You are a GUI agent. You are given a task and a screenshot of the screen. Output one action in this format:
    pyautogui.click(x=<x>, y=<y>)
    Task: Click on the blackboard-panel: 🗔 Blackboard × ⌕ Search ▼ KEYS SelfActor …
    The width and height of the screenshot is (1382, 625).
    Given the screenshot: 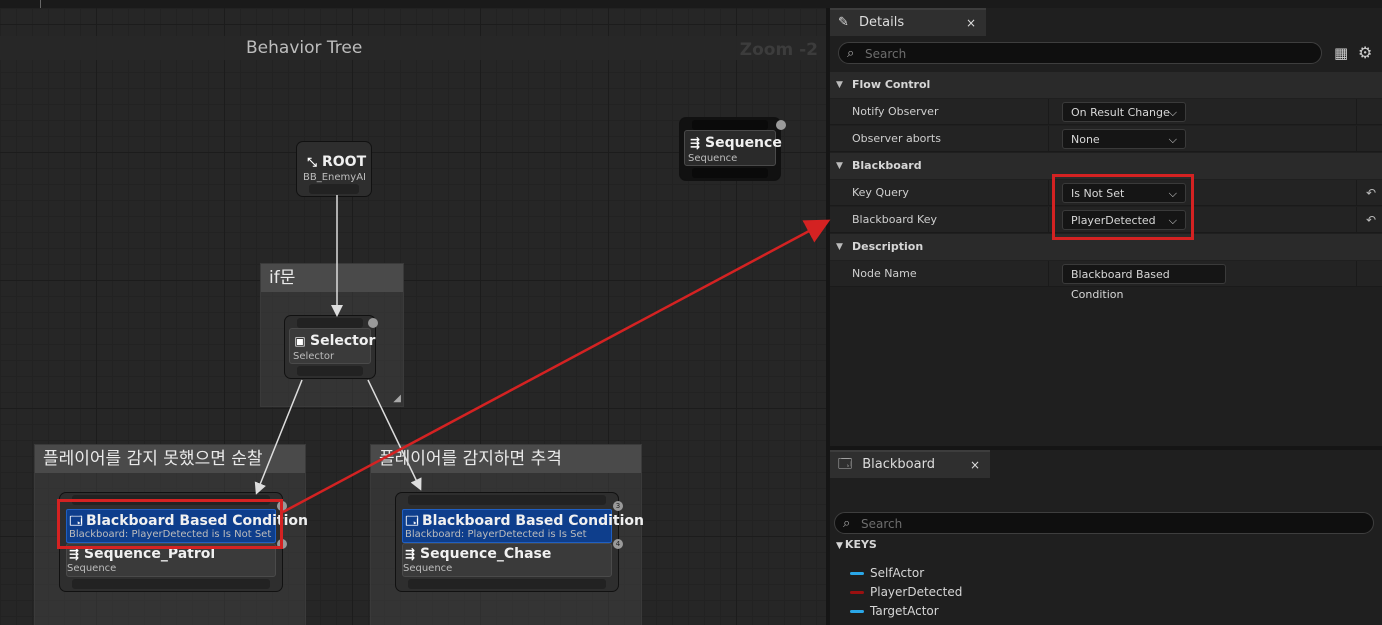 What is the action you would take?
    pyautogui.click(x=1106, y=537)
    